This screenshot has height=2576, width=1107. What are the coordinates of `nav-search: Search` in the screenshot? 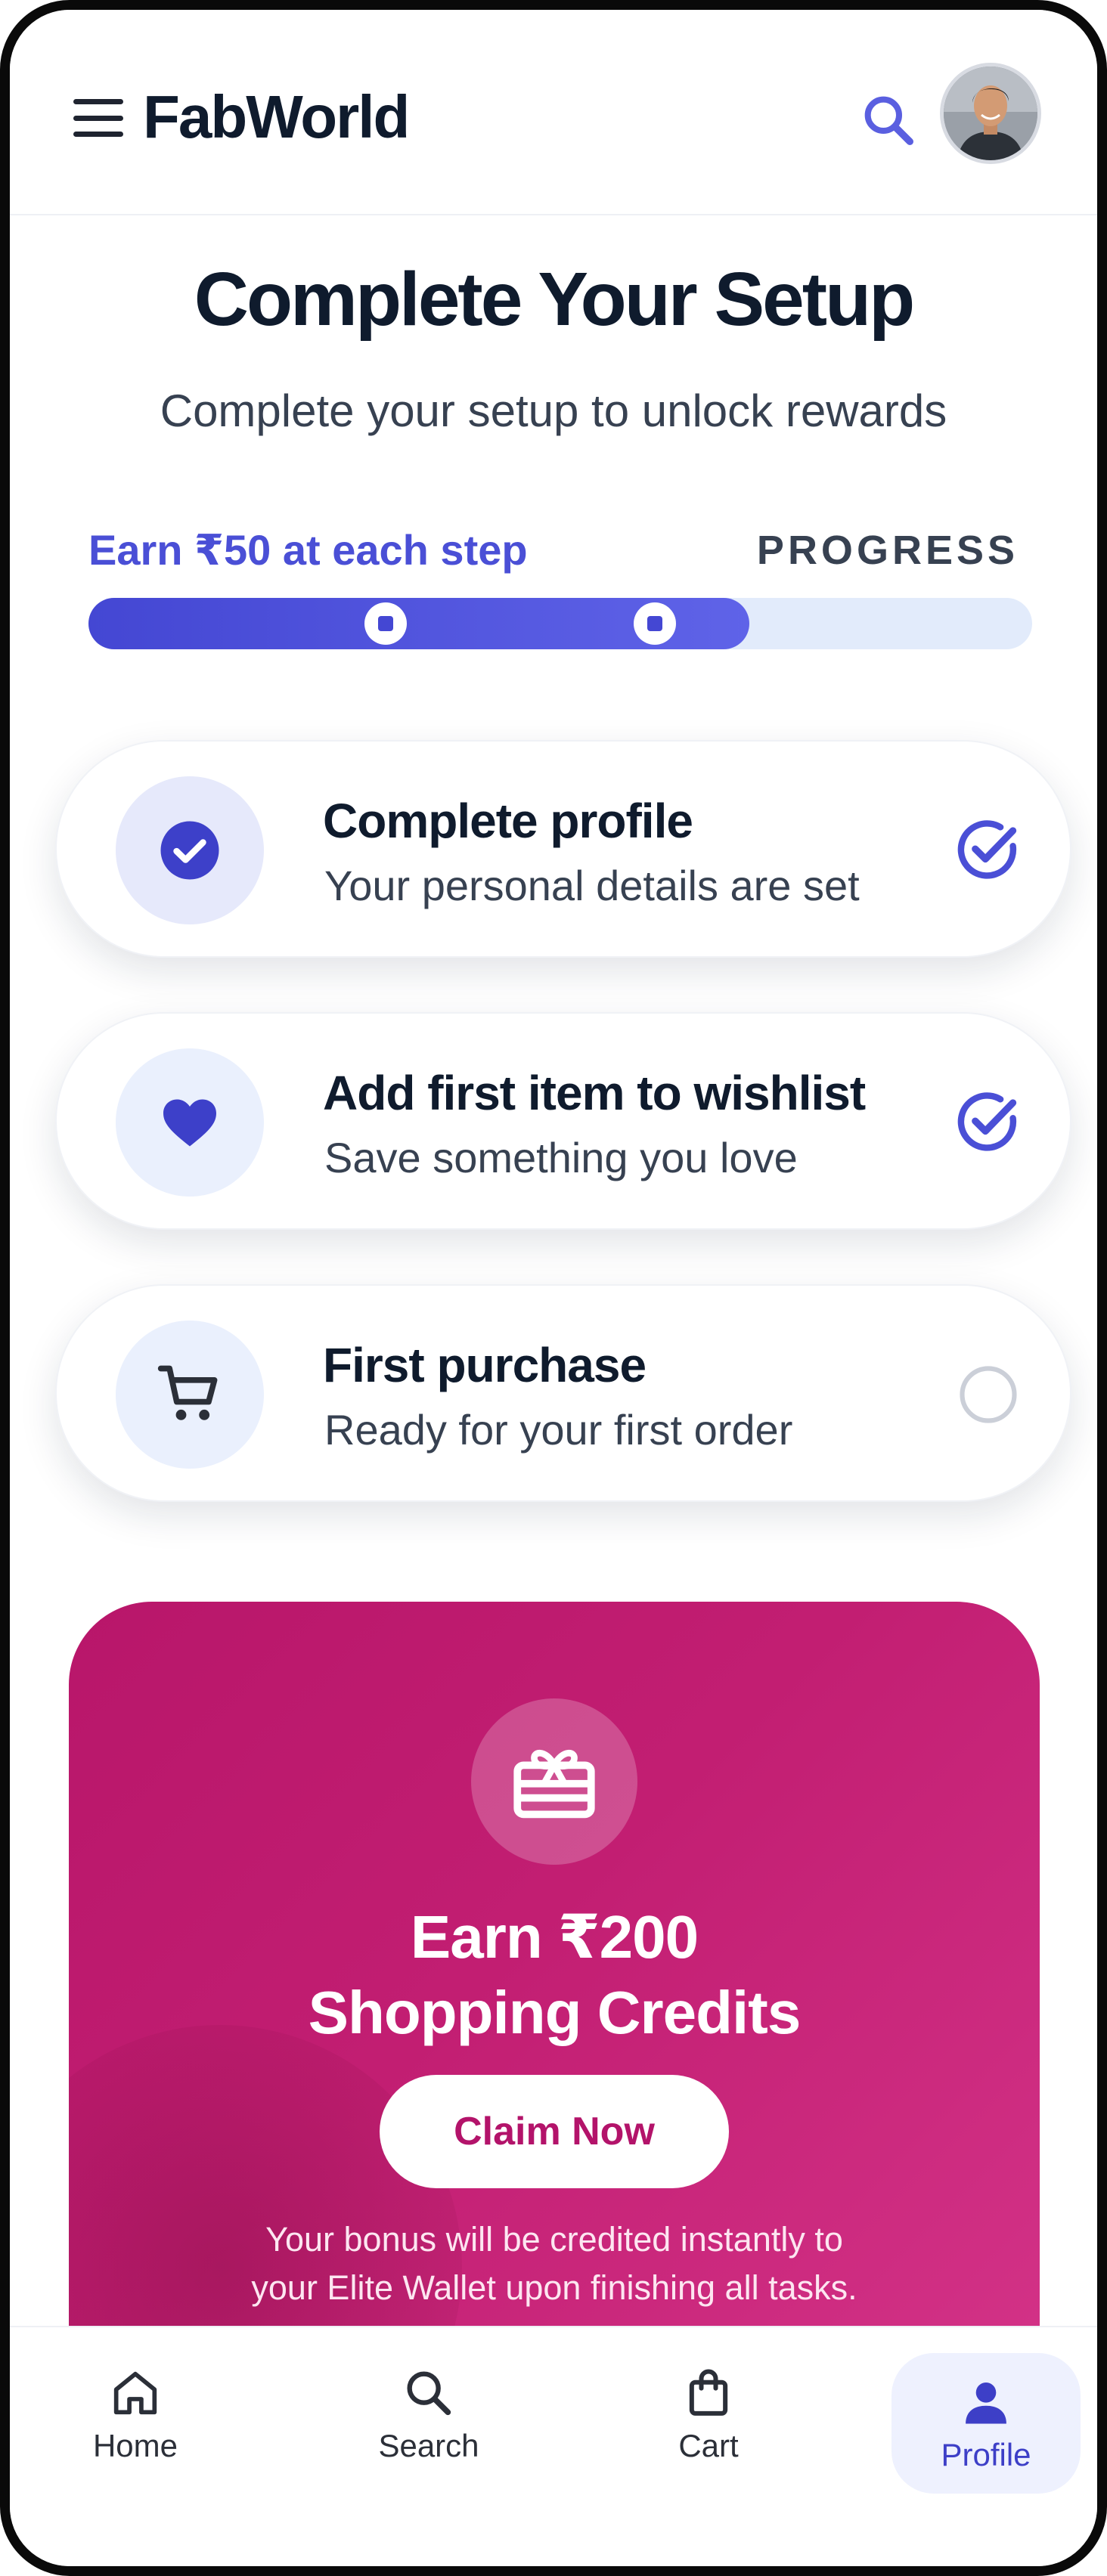 It's located at (429, 2414).